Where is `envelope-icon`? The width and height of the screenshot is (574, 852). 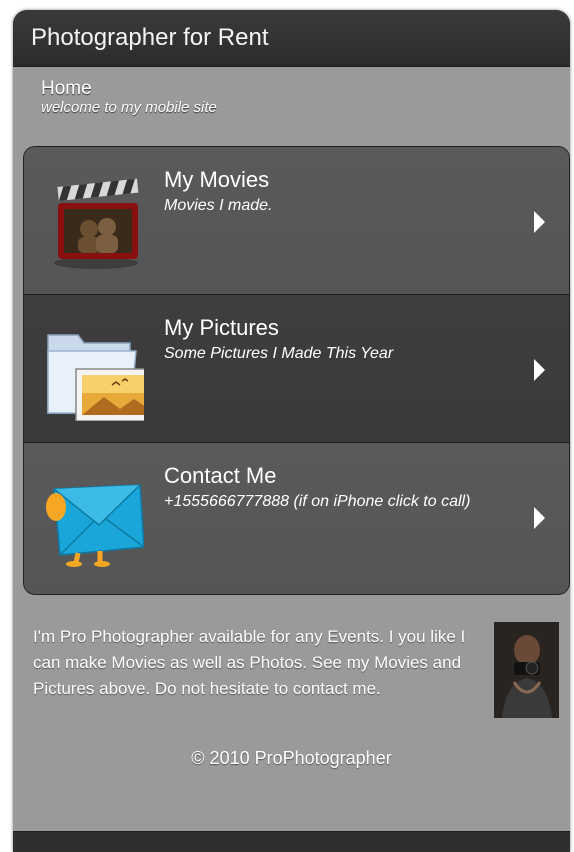 envelope-icon is located at coordinates (95, 525).